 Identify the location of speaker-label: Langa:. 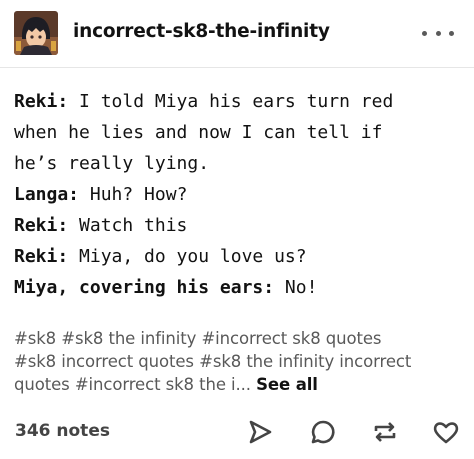
(47, 194).